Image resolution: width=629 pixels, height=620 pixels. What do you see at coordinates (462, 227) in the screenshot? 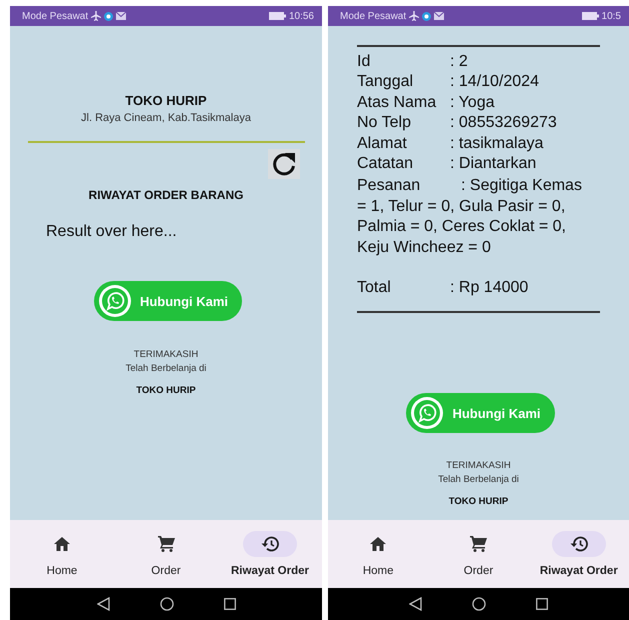
I see `order-items: = 1, Telur = 0, Gula Pasir = 0, Palmia = 0, Ceres Coklat = 0, Keju Wincheez = 0` at bounding box center [462, 227].